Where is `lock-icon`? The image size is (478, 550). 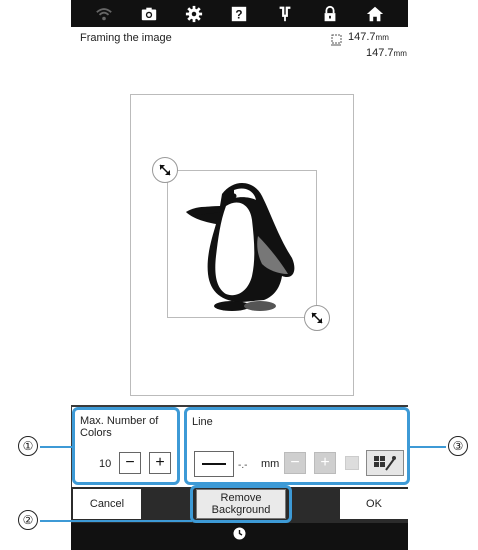 lock-icon is located at coordinates (330, 14).